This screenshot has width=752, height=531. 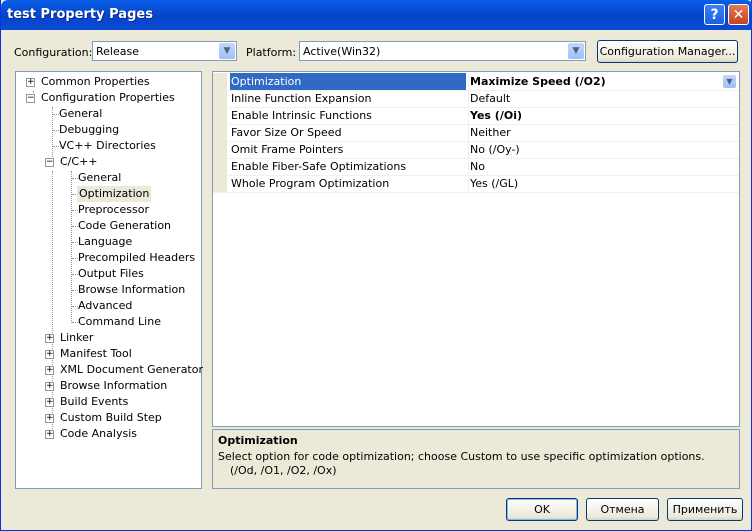 I want to click on tree-item-advanced: Advanced, so click(x=105, y=306).